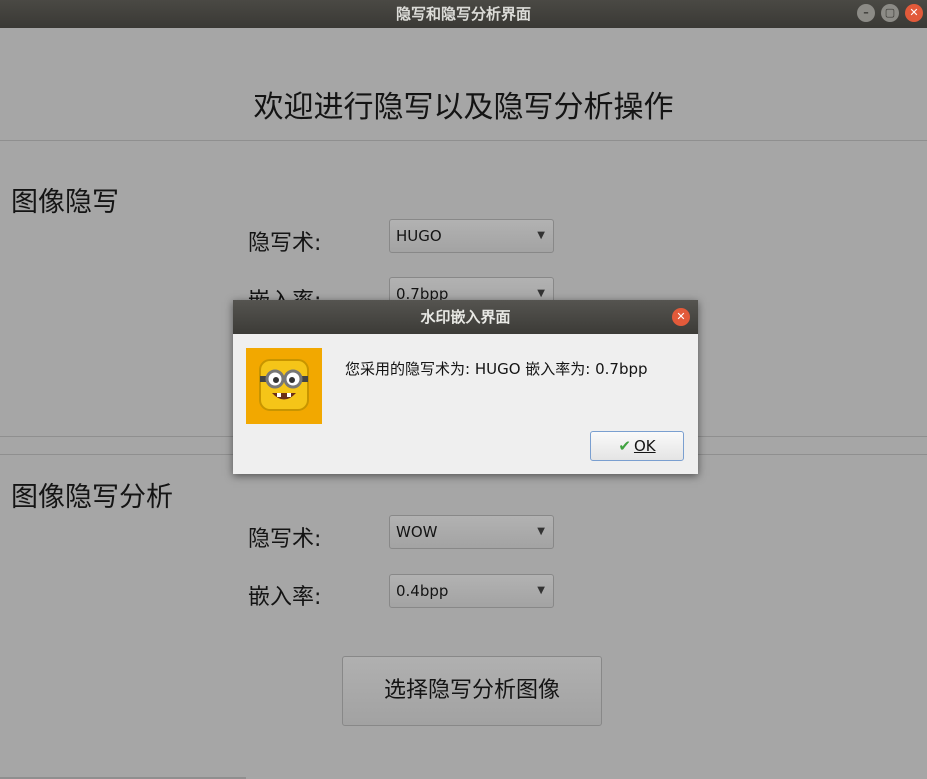 This screenshot has height=779, width=927. What do you see at coordinates (644, 446) in the screenshot?
I see `ok-label: OK` at bounding box center [644, 446].